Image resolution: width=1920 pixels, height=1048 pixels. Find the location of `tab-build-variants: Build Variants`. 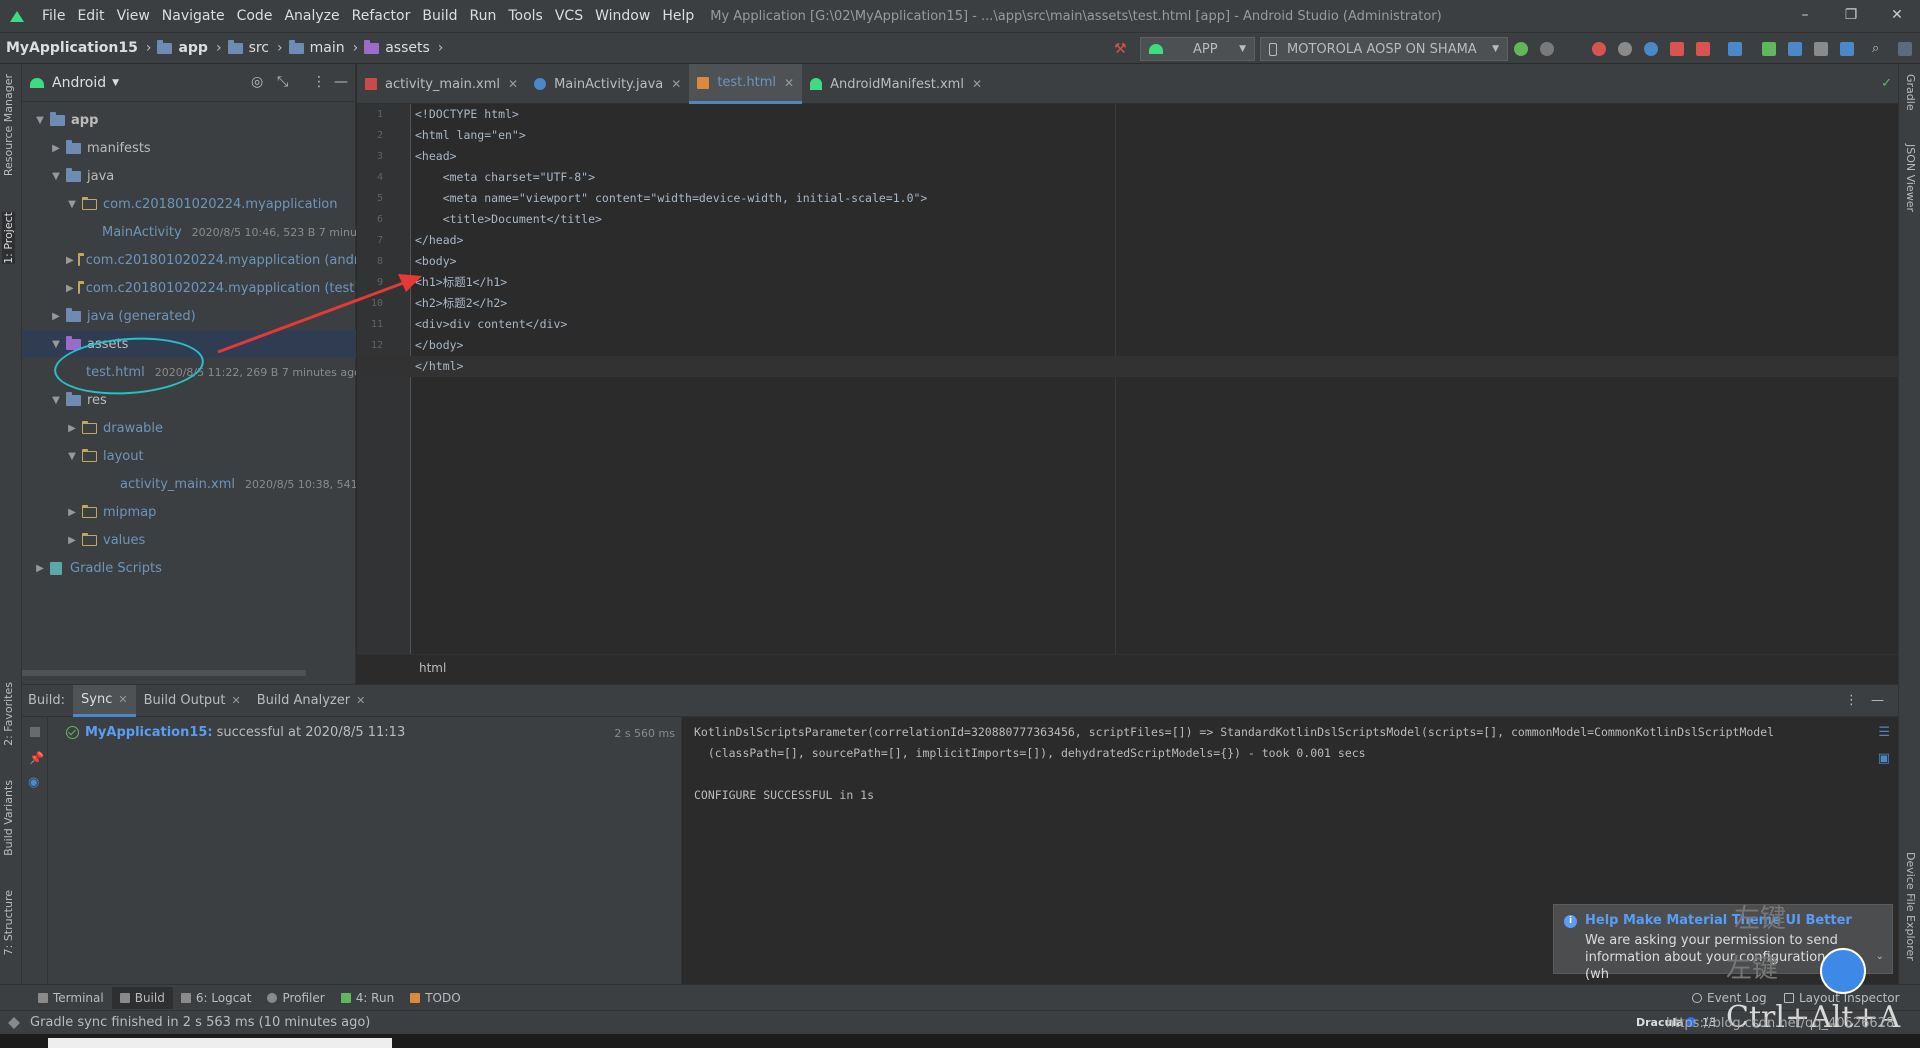

tab-build-variants: Build Variants is located at coordinates (8, 818).